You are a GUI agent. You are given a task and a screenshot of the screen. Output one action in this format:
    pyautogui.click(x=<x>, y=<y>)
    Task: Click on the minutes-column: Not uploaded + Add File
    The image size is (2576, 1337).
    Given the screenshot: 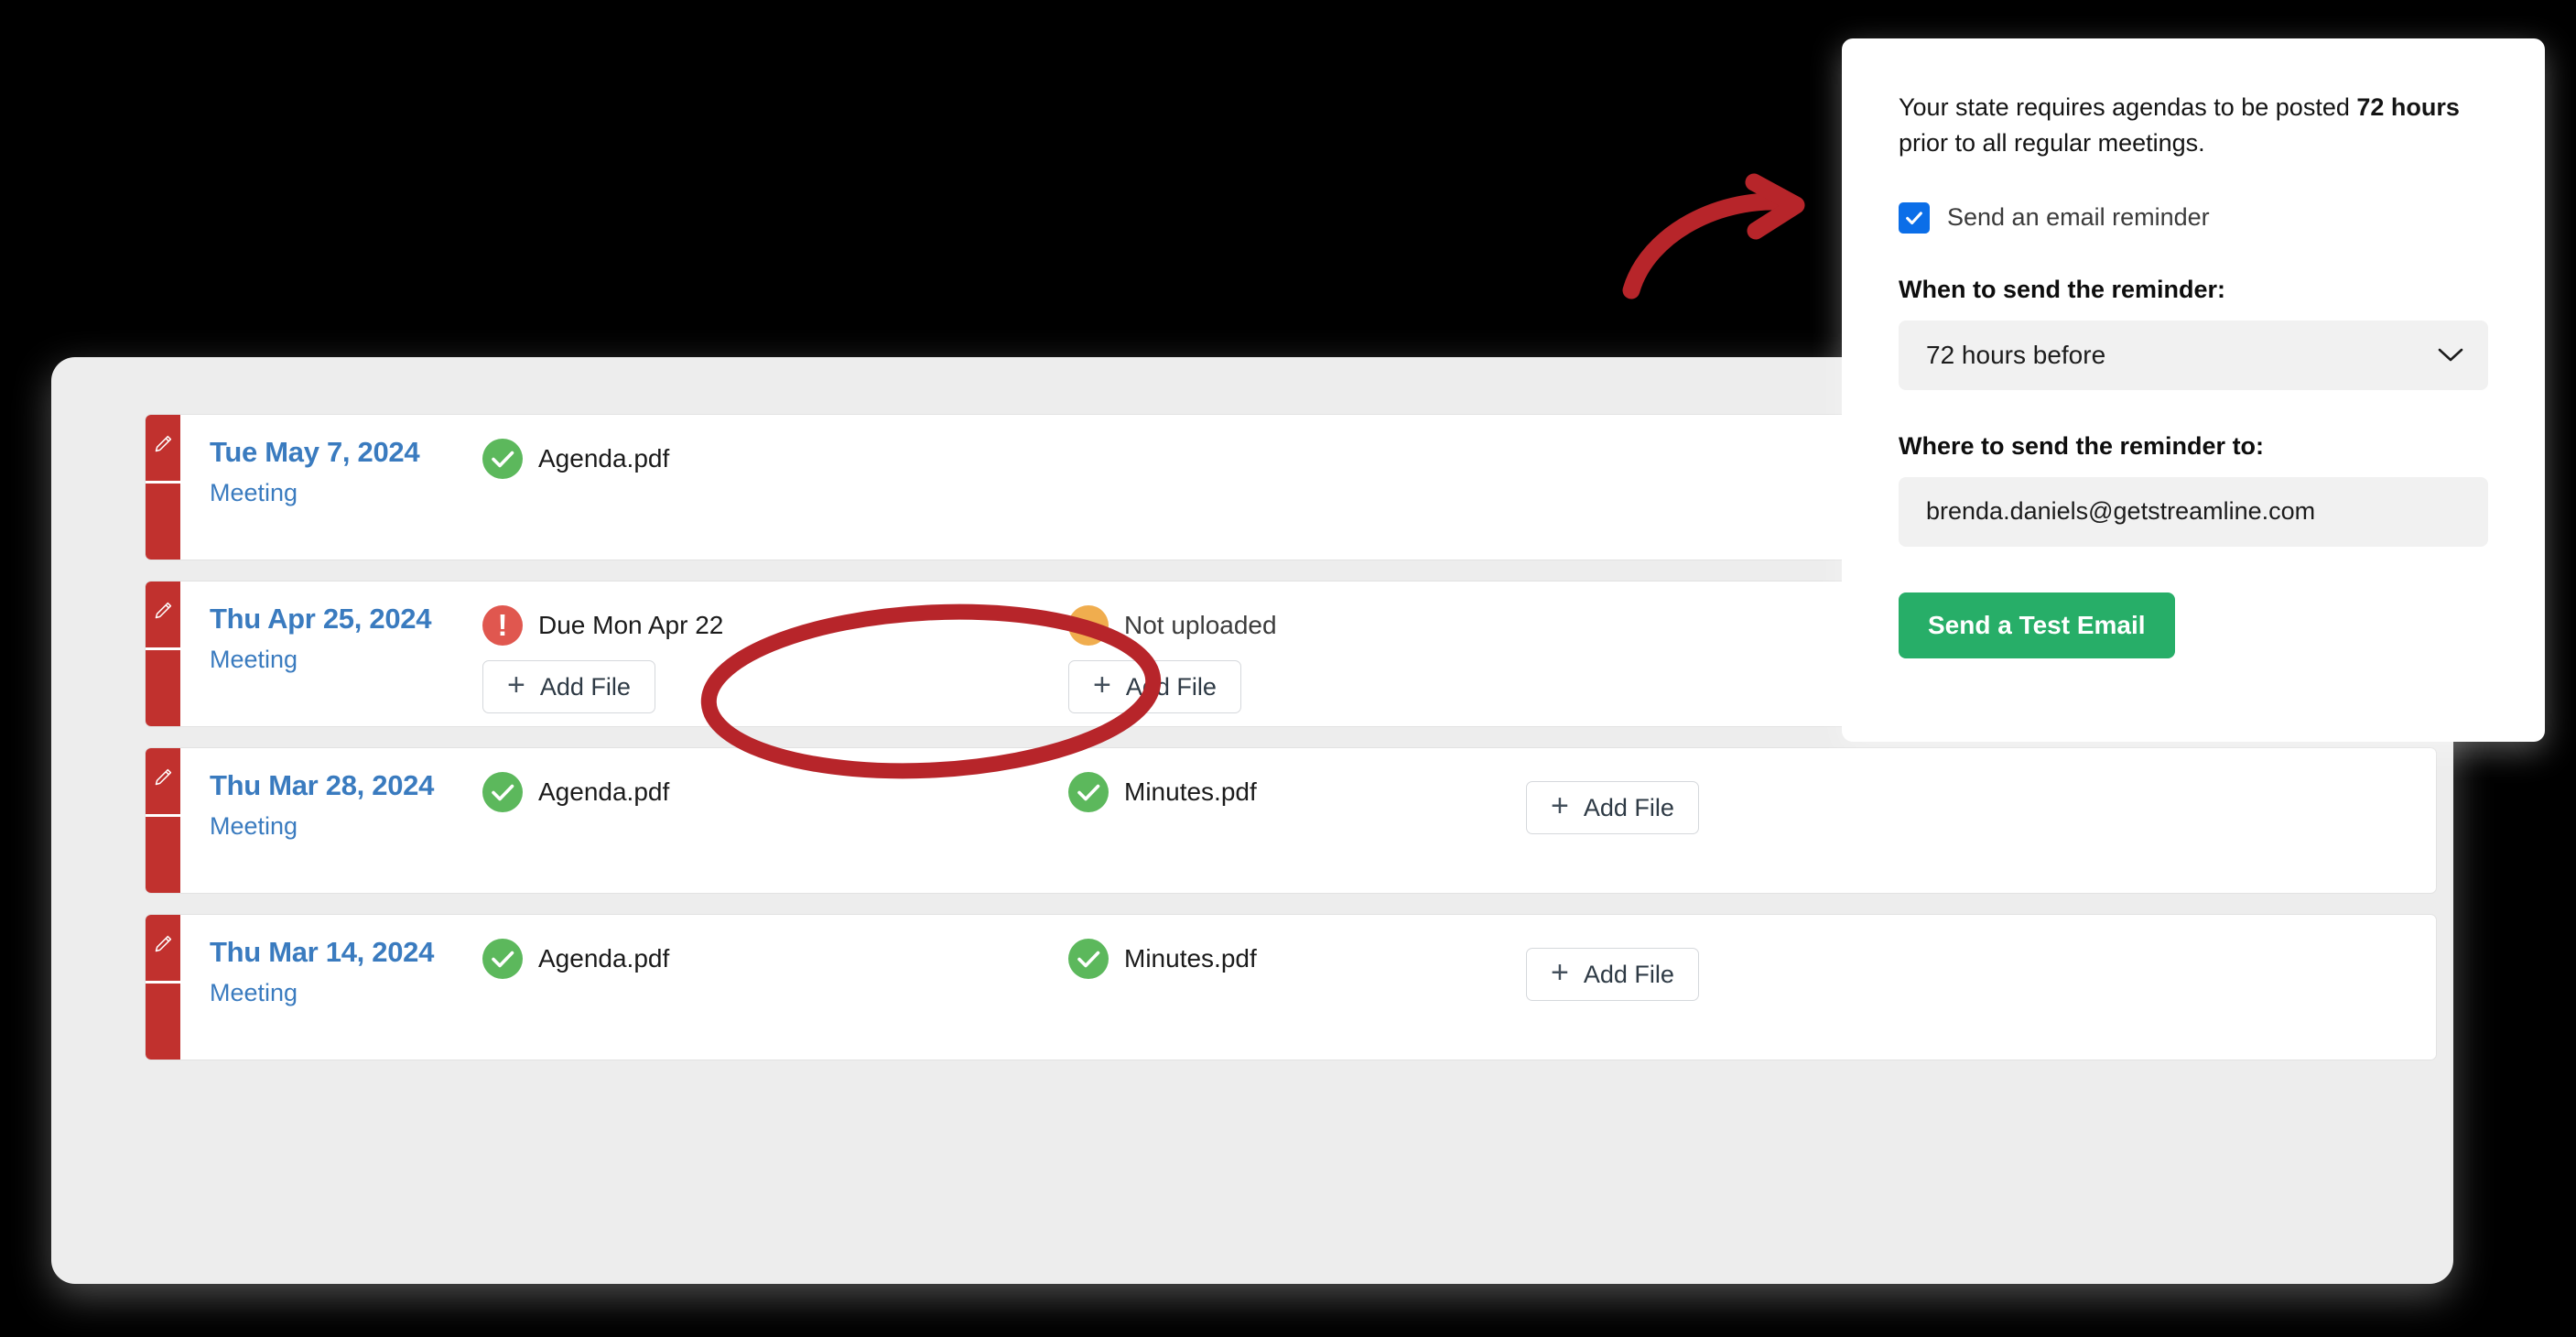 What is the action you would take?
    pyautogui.click(x=1297, y=647)
    